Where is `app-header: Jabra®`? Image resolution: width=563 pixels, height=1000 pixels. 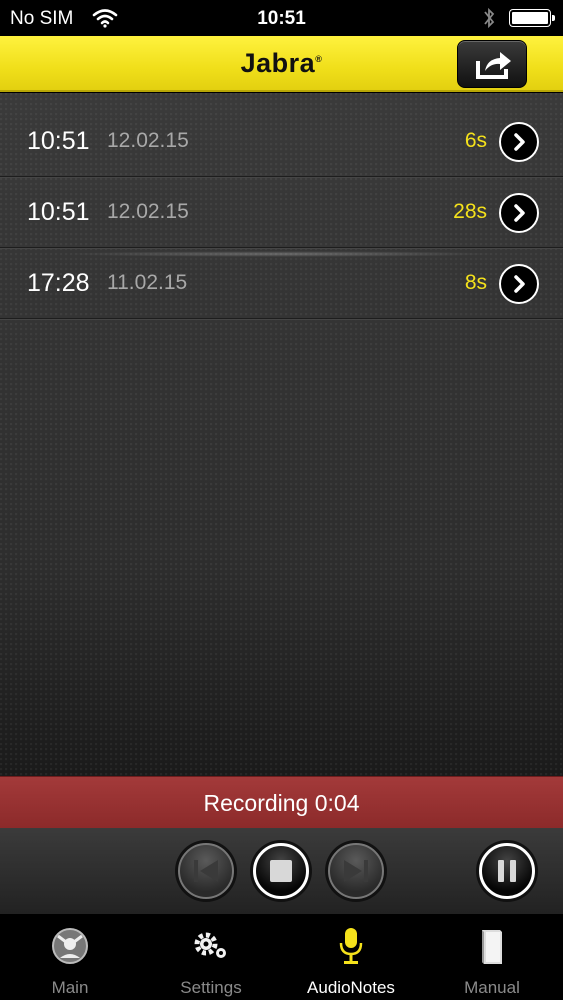
app-header: Jabra® is located at coordinates (281, 64).